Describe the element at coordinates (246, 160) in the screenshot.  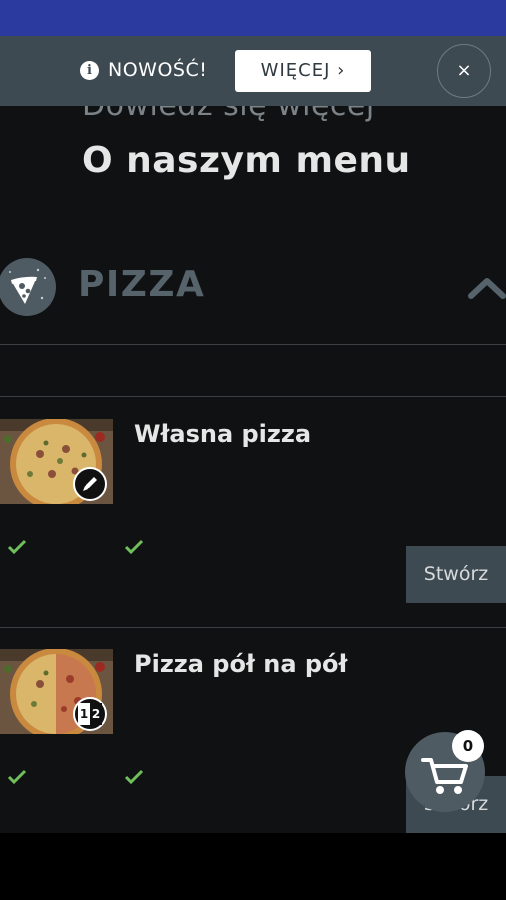
I see `menu-title: O naszym menu` at that location.